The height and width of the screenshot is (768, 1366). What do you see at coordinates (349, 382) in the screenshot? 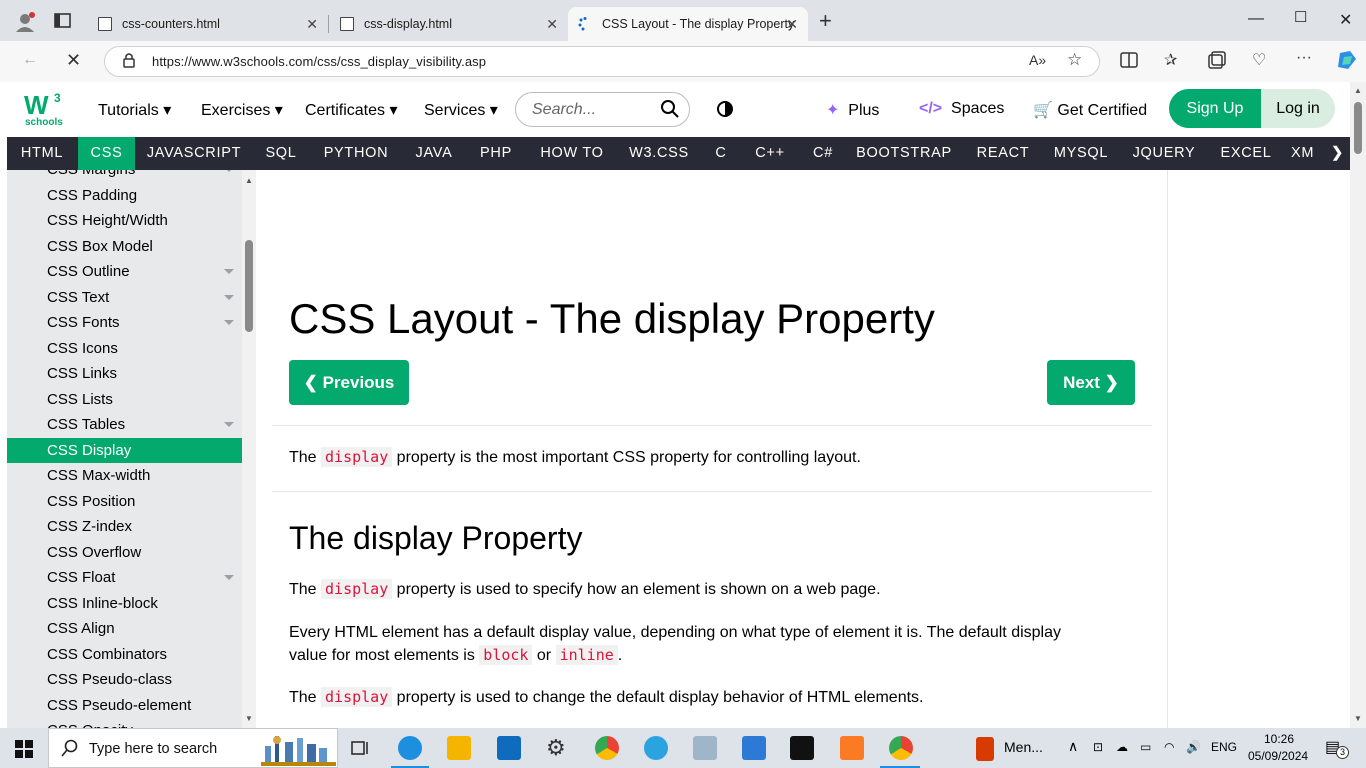
I see `previous-button: ❮ Previous` at bounding box center [349, 382].